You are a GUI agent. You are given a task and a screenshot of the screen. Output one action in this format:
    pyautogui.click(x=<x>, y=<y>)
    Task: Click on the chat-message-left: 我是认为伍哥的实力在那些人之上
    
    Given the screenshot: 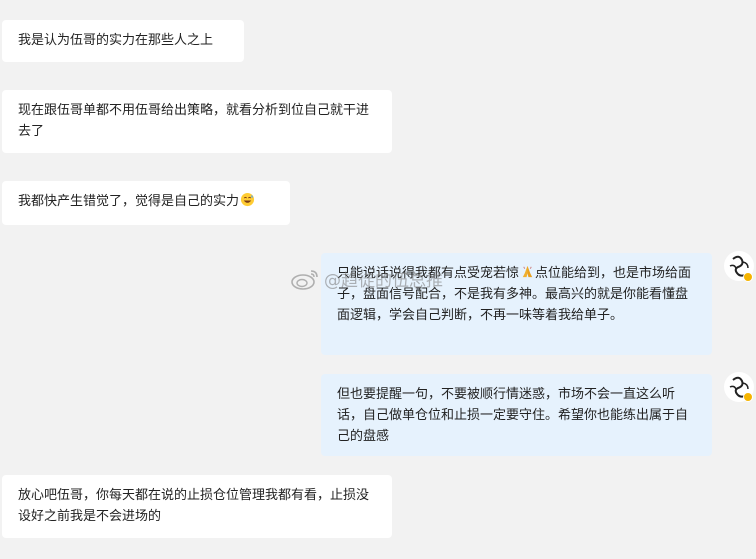 What is the action you would take?
    pyautogui.click(x=123, y=41)
    